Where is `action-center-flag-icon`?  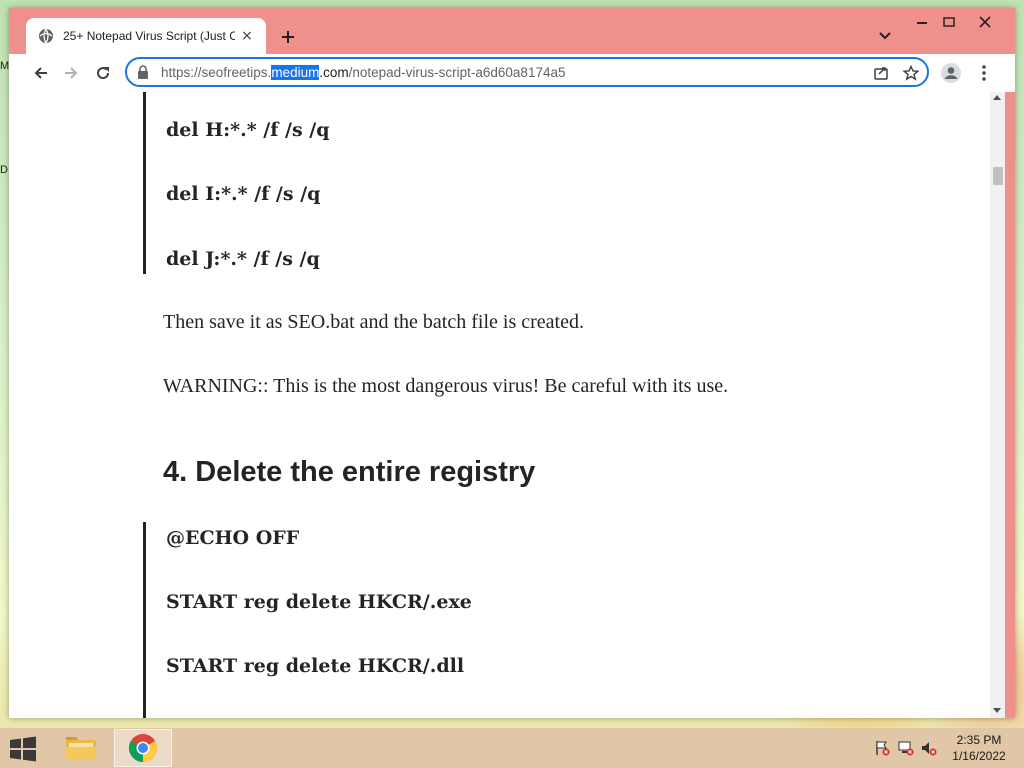
action-center-flag-icon is located at coordinates (882, 748).